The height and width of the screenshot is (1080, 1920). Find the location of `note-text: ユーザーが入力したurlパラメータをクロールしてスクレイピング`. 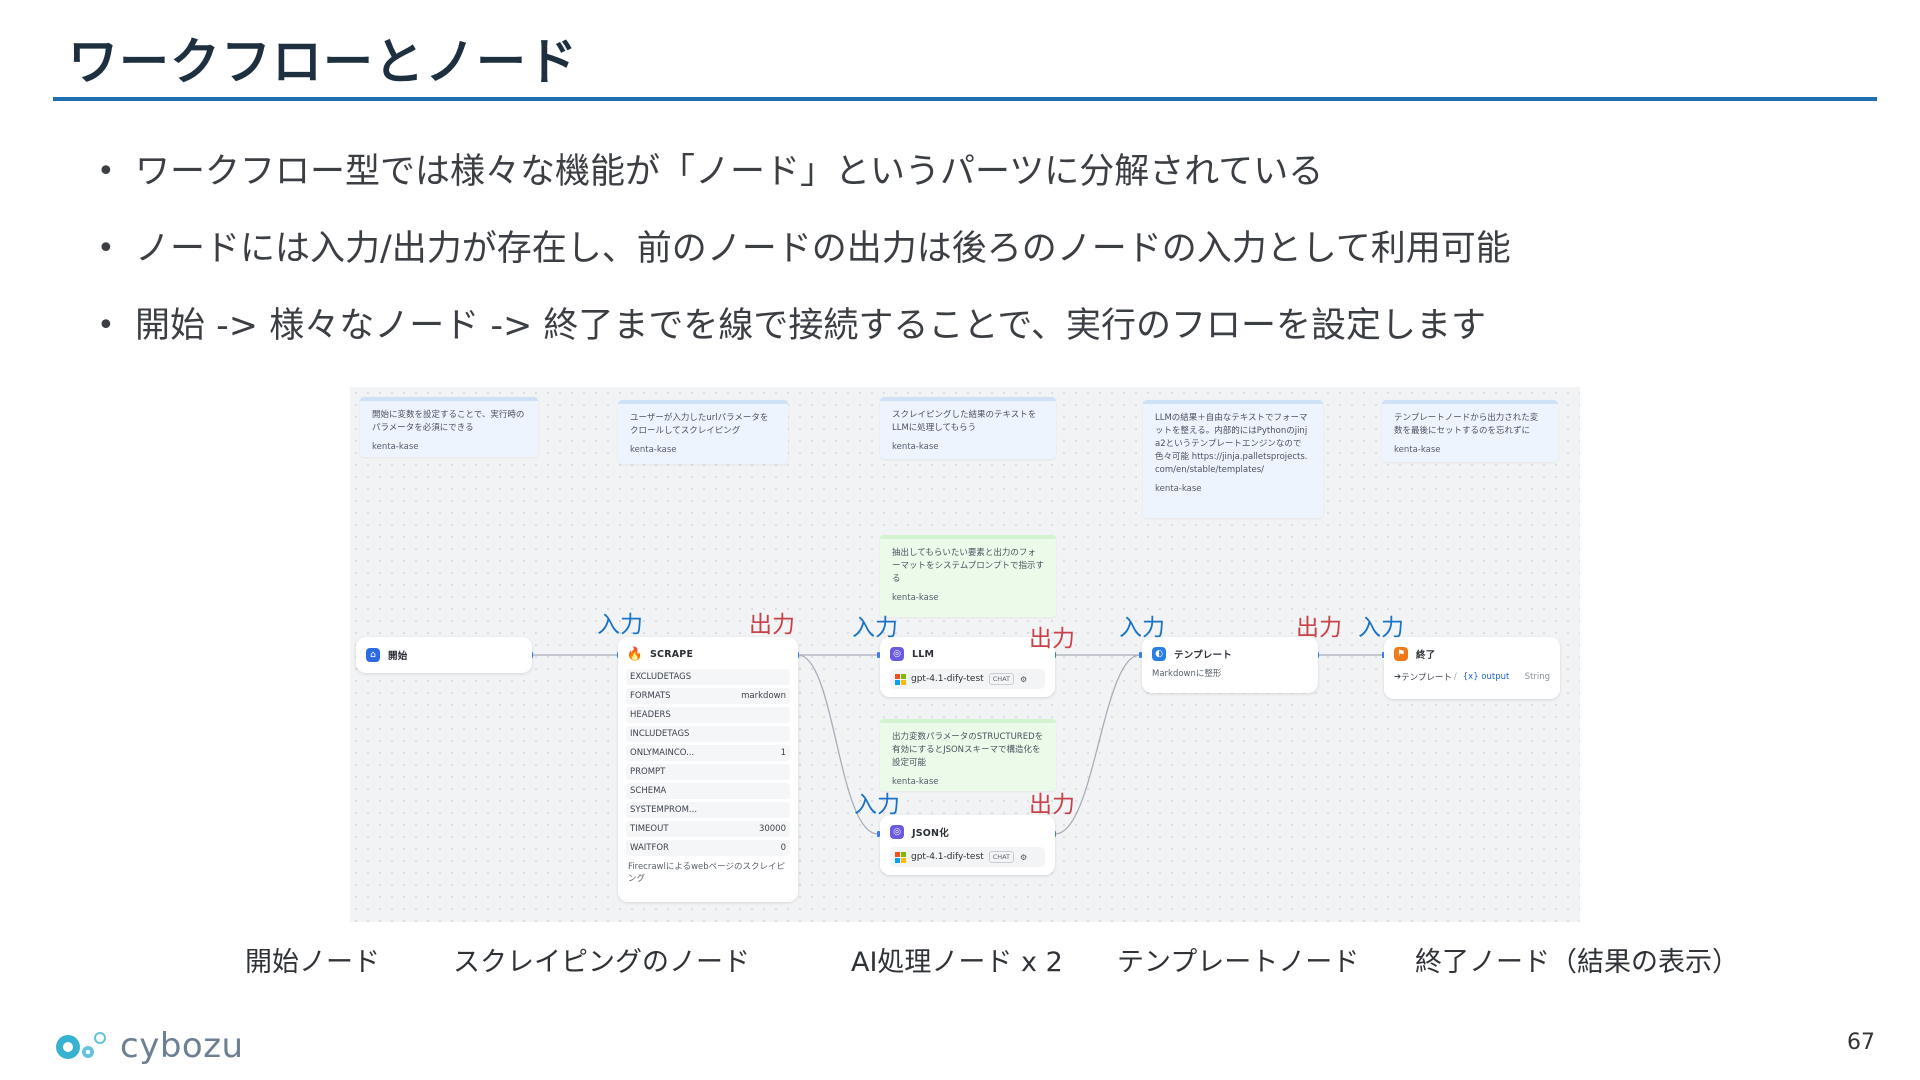

note-text: ユーザーが入力したurlパラメータをクロールしてスクレイピング is located at coordinates (699, 424).